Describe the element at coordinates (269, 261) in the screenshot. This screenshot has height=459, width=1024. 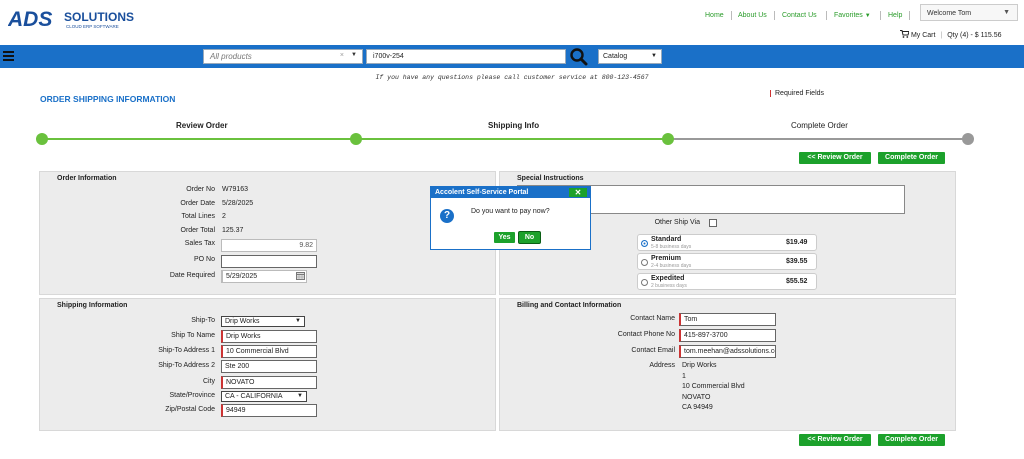
I see `po-number-input` at that location.